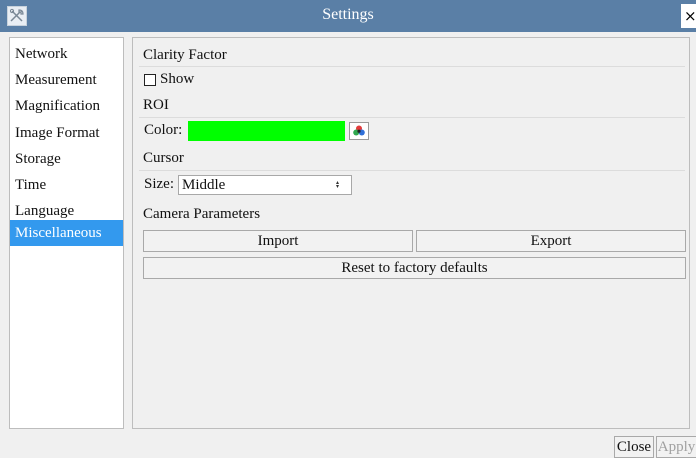  What do you see at coordinates (634, 447) in the screenshot?
I see `close-button: Close` at bounding box center [634, 447].